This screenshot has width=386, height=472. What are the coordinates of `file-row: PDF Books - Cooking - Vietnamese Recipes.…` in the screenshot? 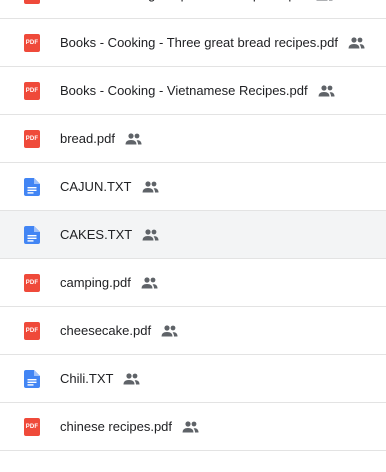 It's located at (193, 91).